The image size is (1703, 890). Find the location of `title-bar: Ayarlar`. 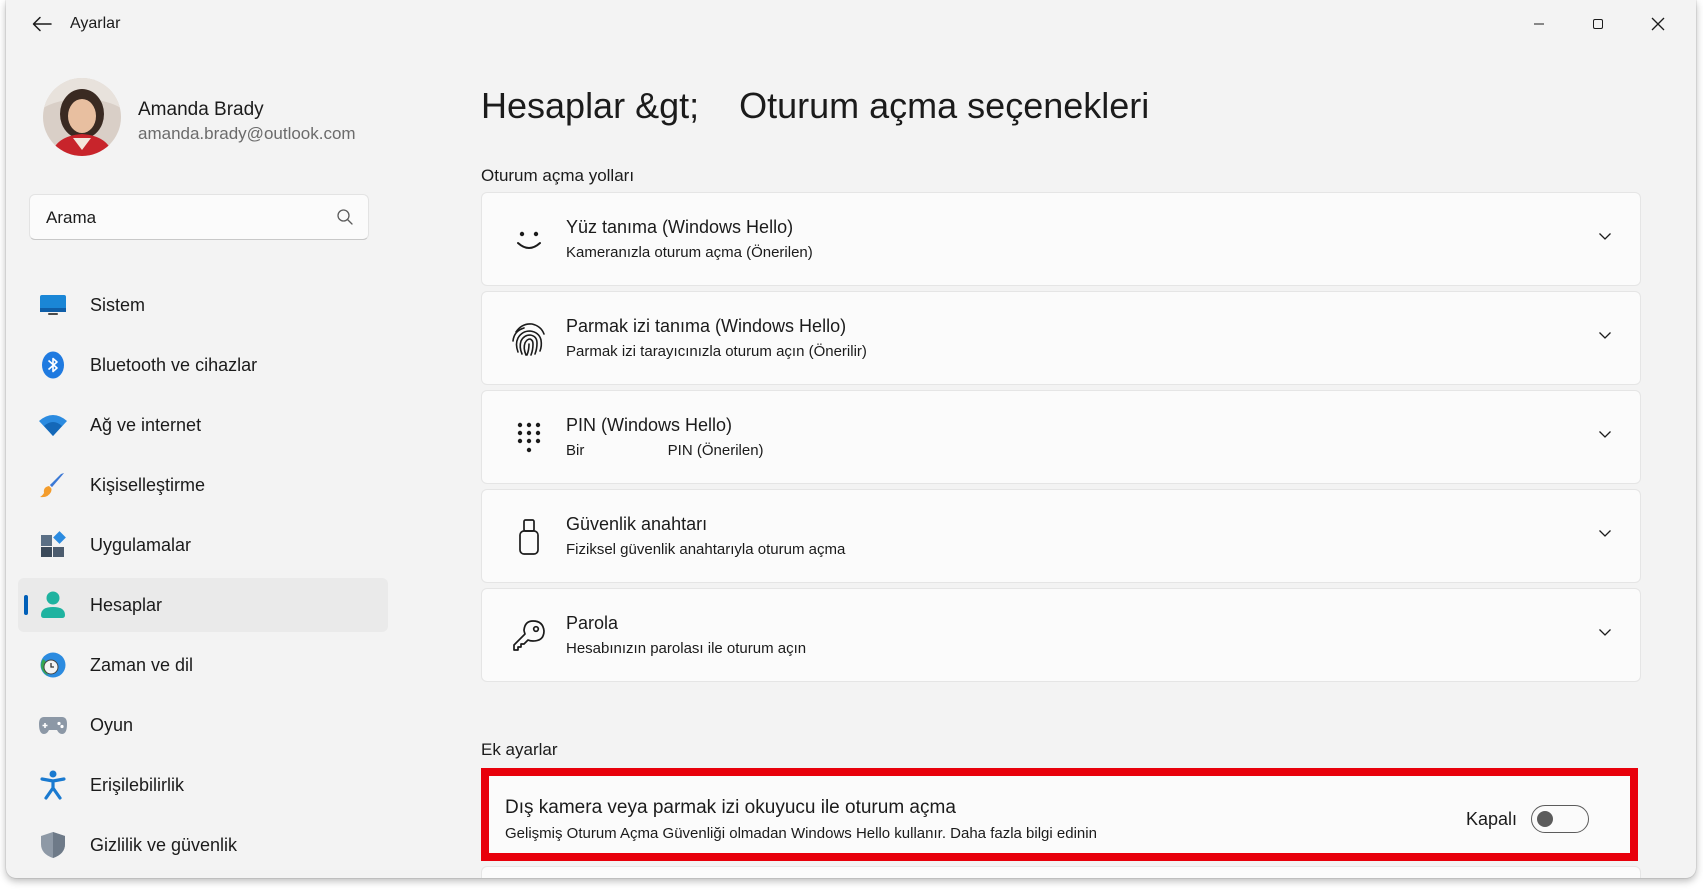

title-bar: Ayarlar is located at coordinates (851, 24).